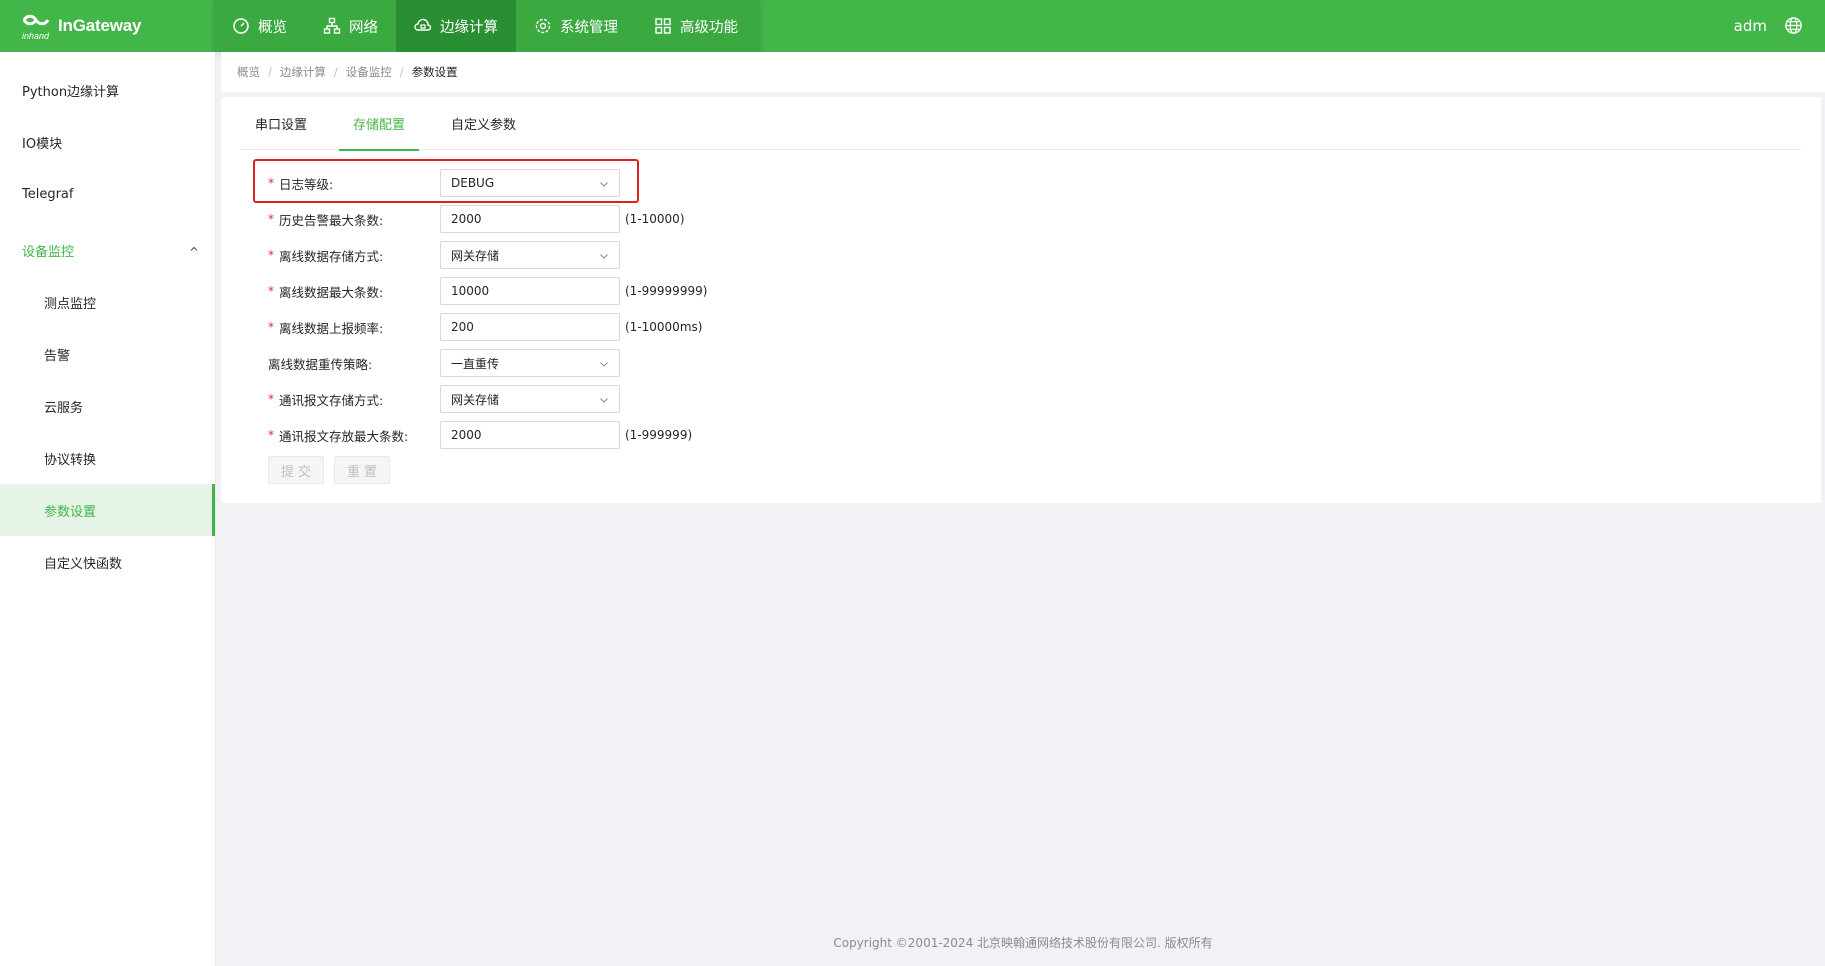  What do you see at coordinates (107, 142) in the screenshot?
I see `sidebar-item-io-module: IO模块` at bounding box center [107, 142].